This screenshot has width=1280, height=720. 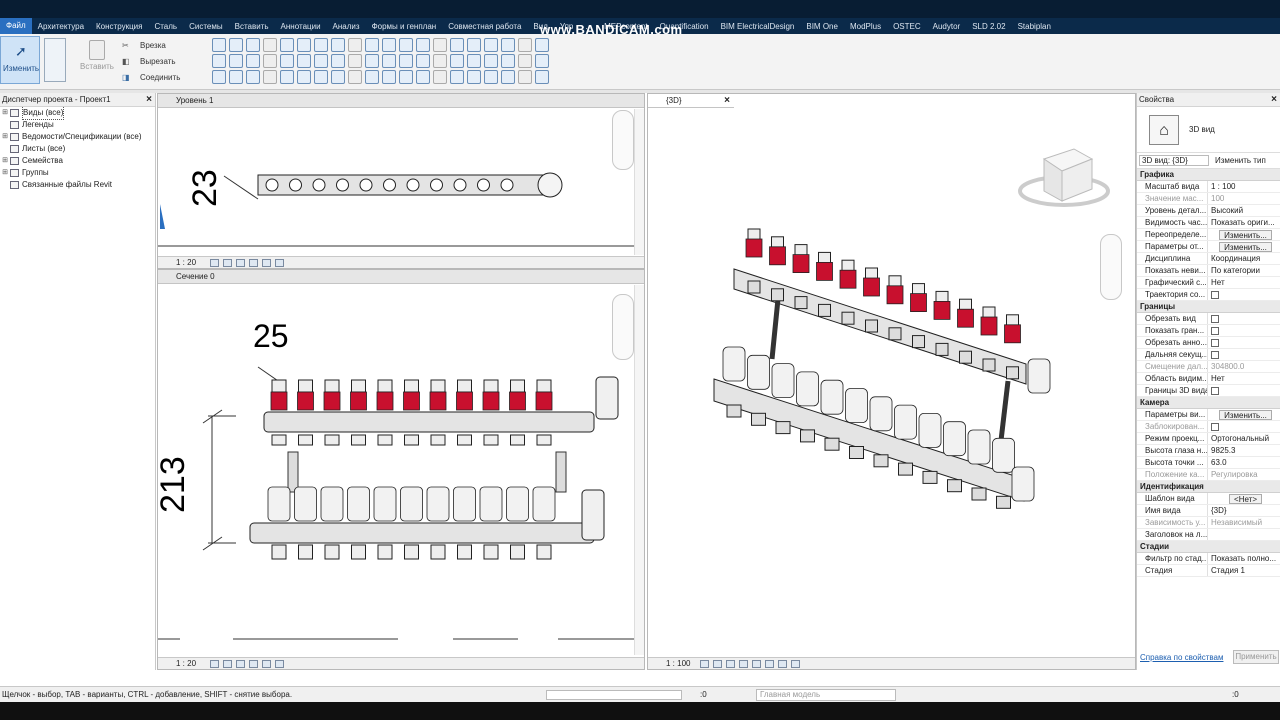 I want to click on menu-tab-2: Конструкция, so click(x=119, y=26).